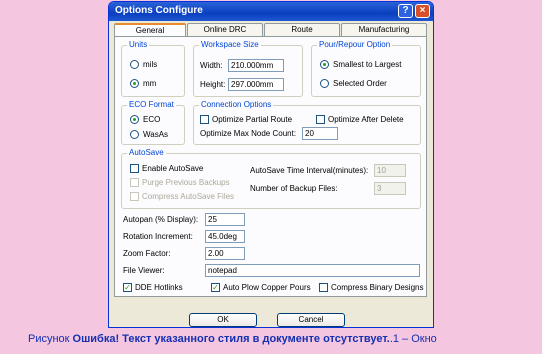  What do you see at coordinates (204, 119) in the screenshot?
I see `optimize-partial-route-checkbox` at bounding box center [204, 119].